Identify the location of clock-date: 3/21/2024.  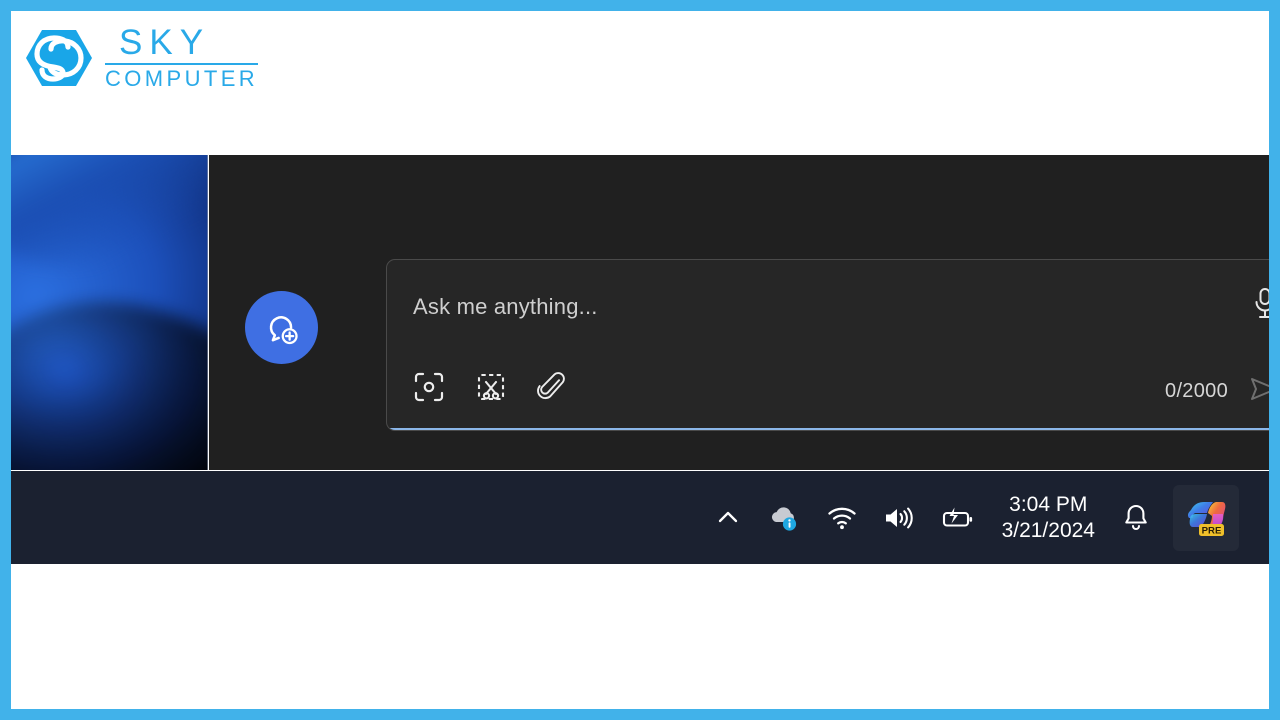
(1048, 530).